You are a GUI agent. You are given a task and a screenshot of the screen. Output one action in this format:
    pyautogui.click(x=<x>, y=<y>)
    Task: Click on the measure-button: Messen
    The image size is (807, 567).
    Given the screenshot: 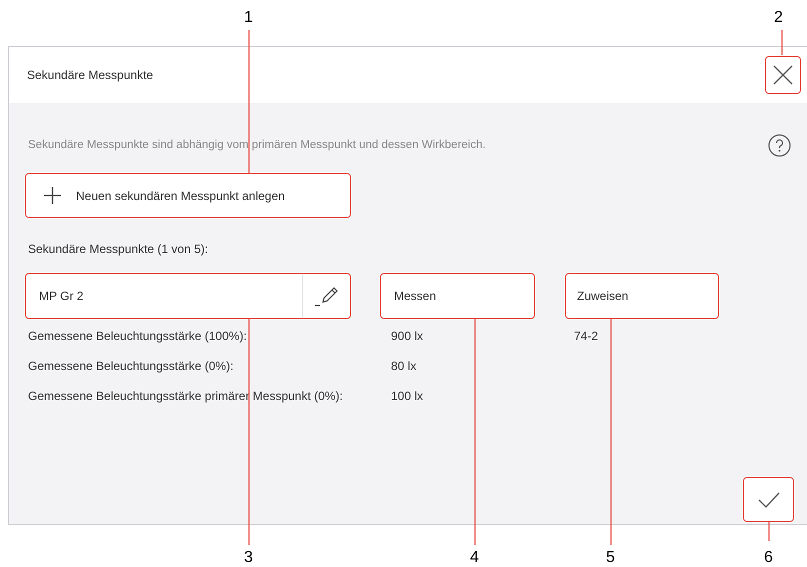 What is the action you would take?
    pyautogui.click(x=457, y=296)
    